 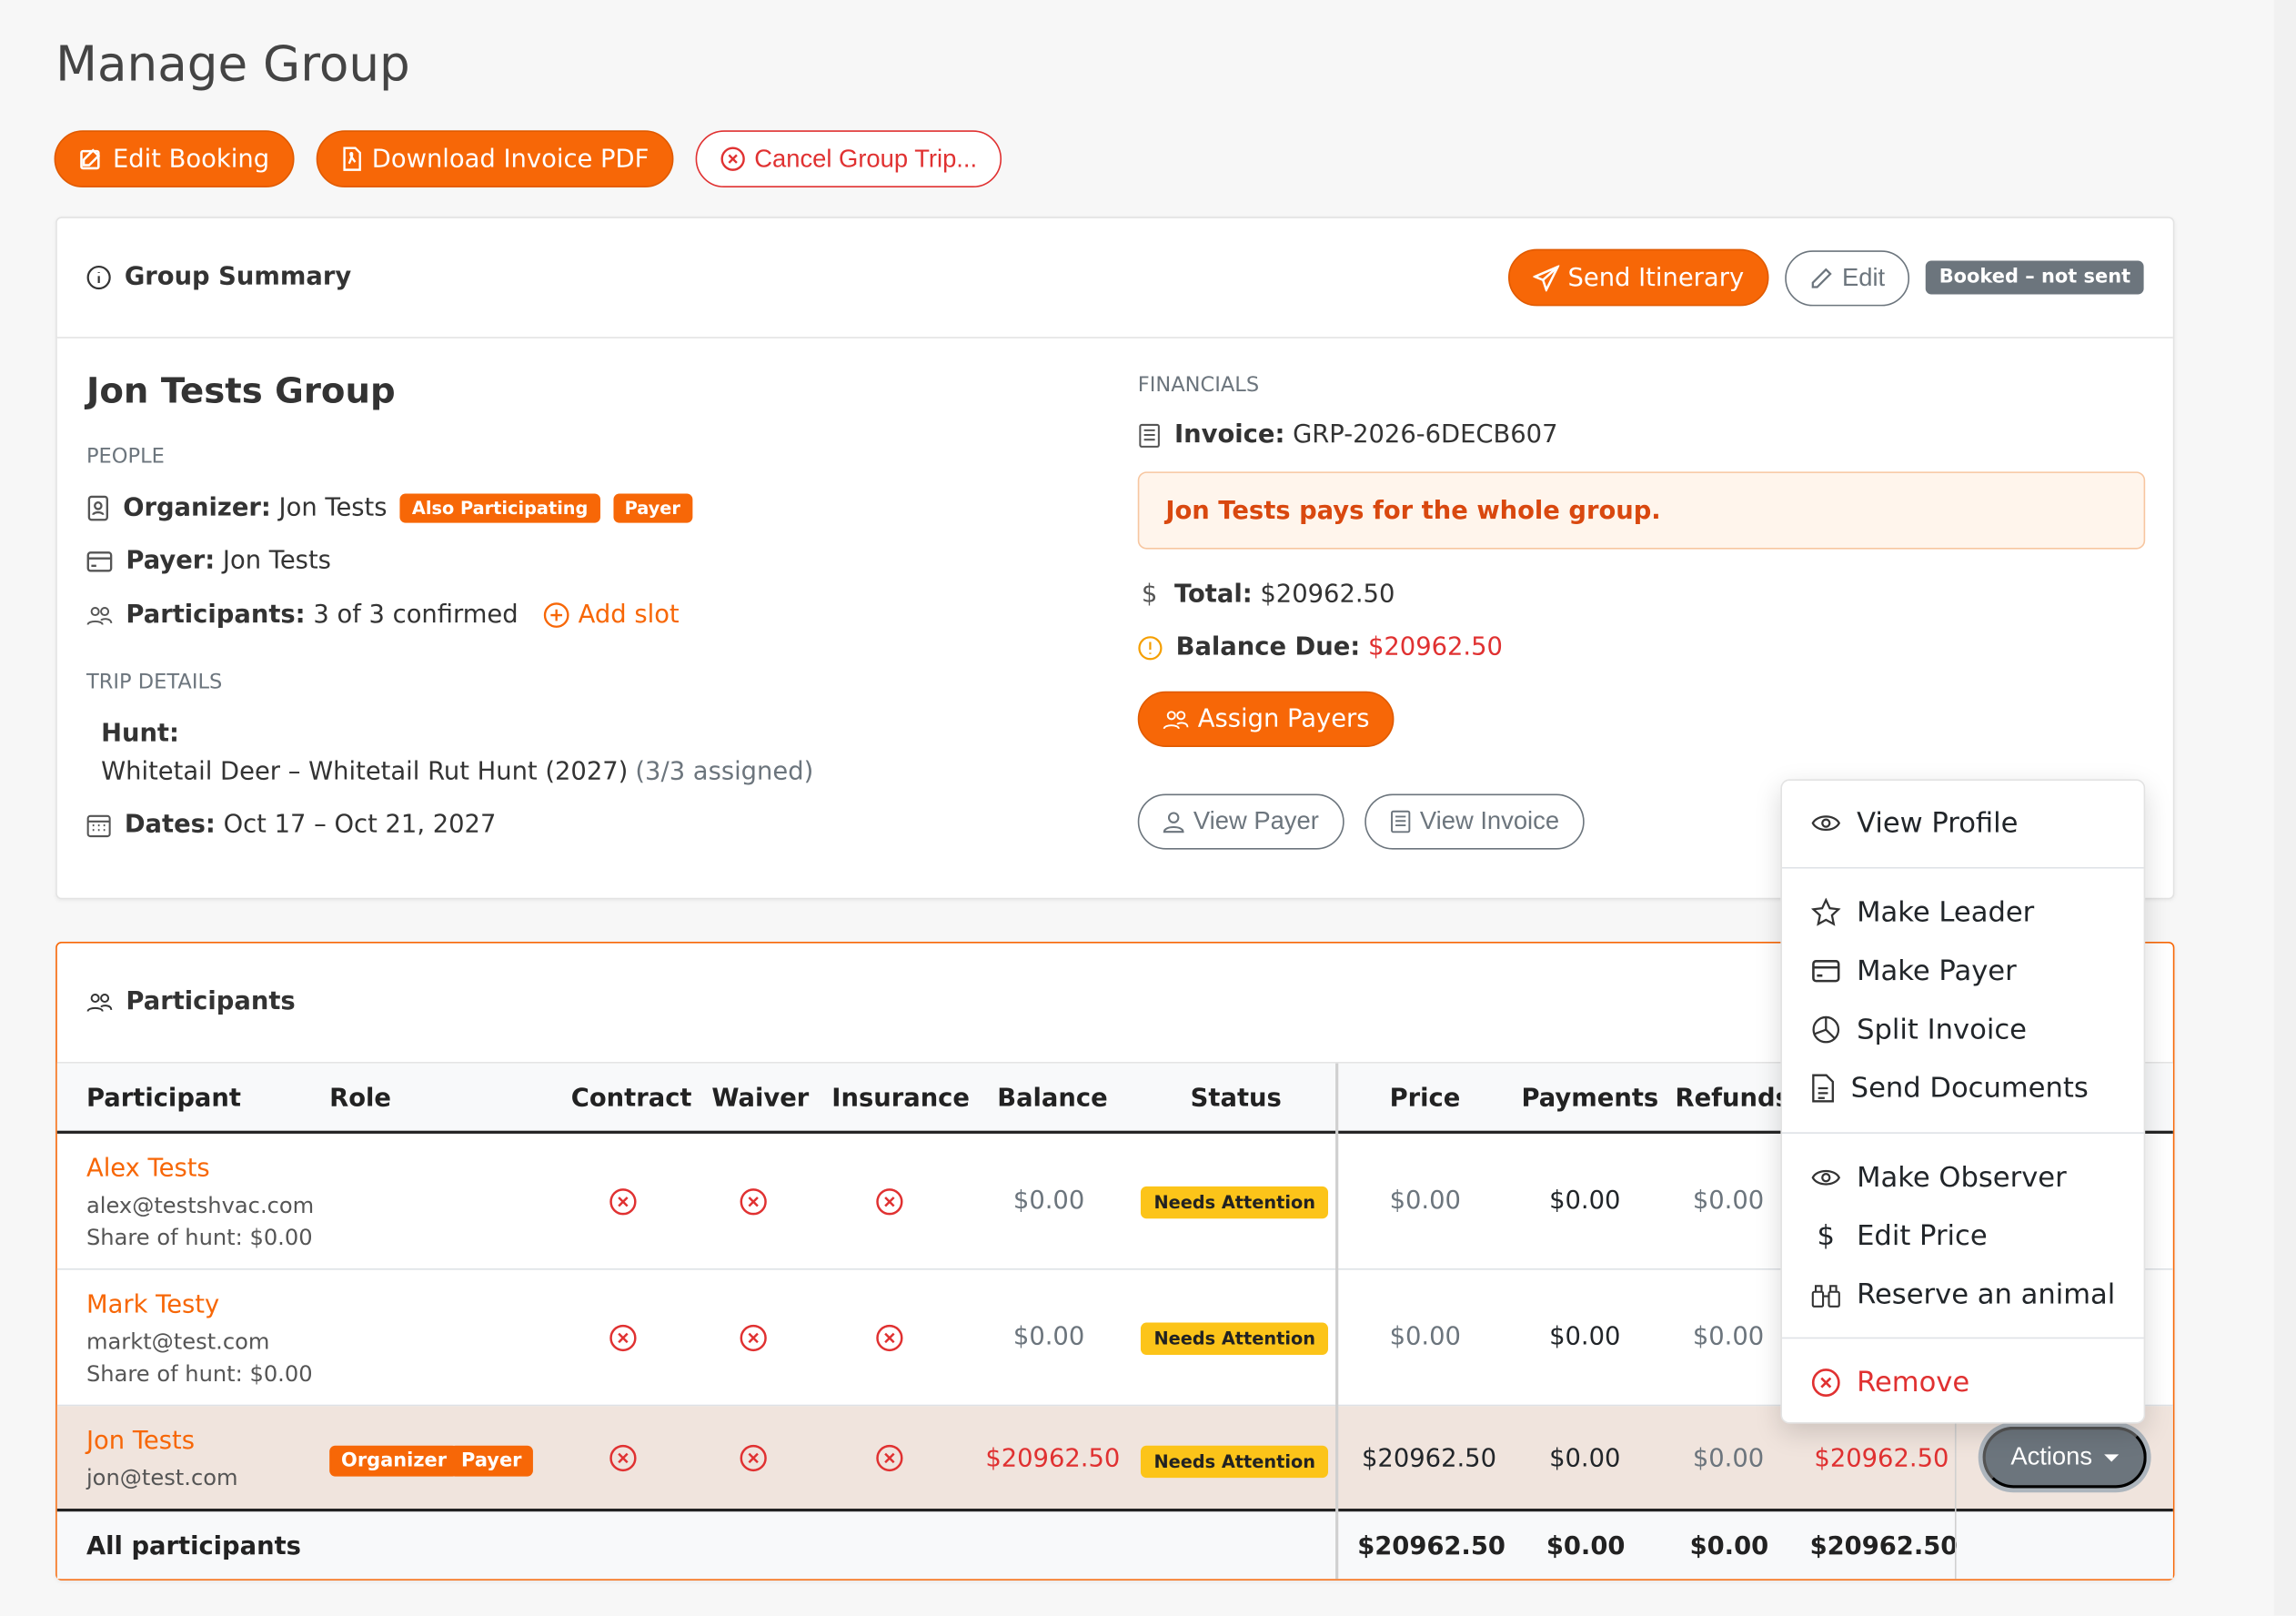 I want to click on col-insurance: Insurance, so click(x=900, y=1098).